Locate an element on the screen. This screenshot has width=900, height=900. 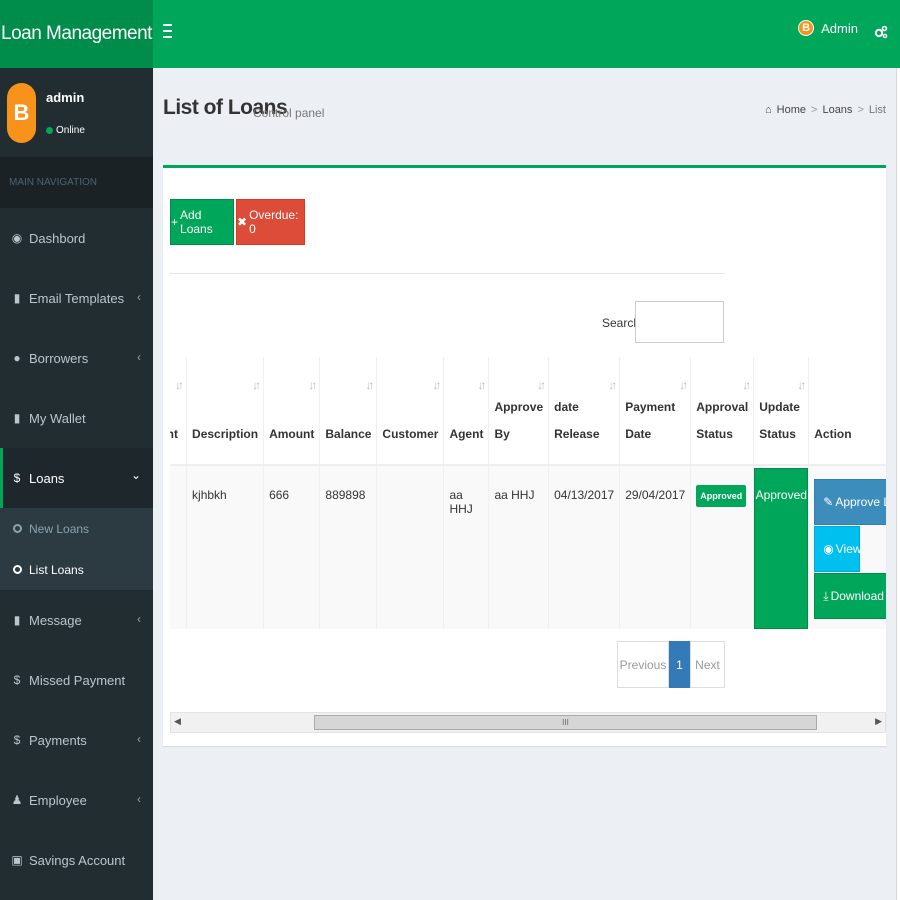
breadcrumb: ⌂ Home > Loans > List is located at coordinates (825, 110).